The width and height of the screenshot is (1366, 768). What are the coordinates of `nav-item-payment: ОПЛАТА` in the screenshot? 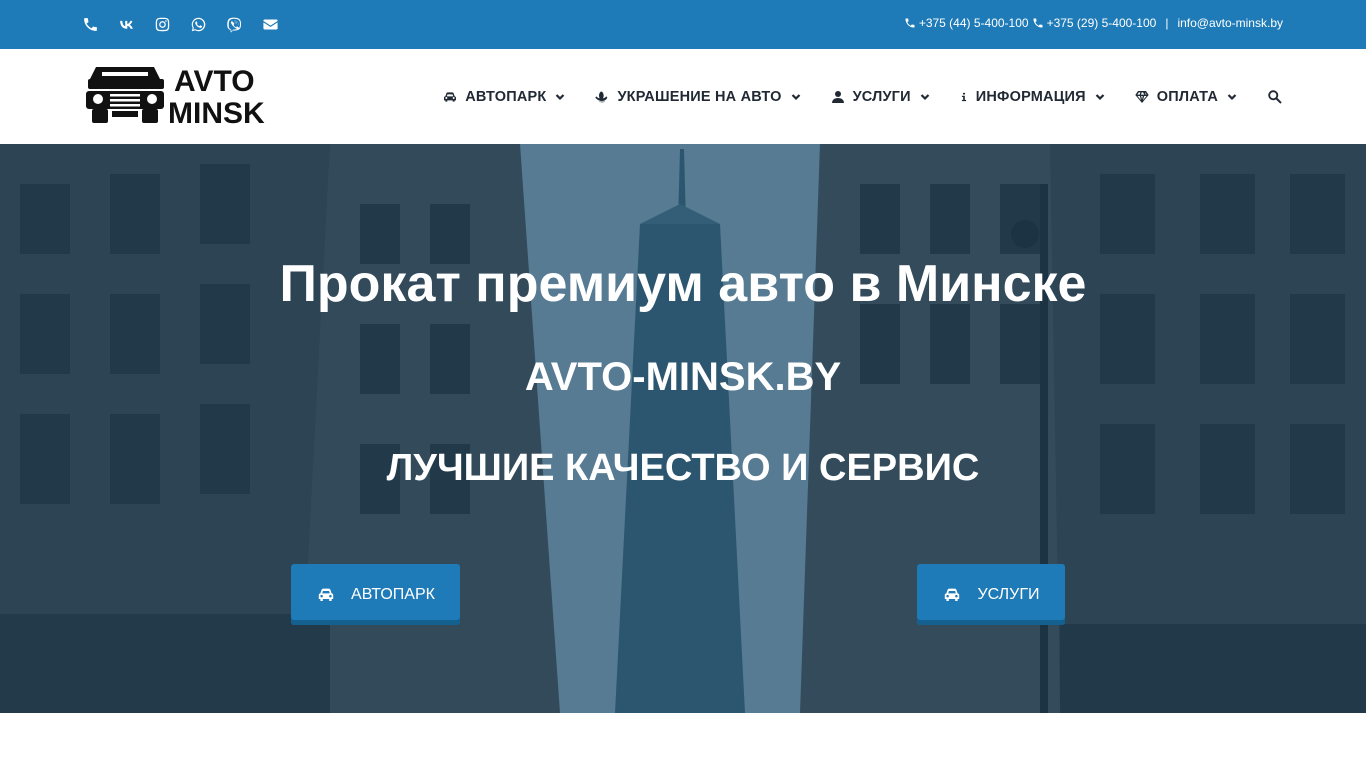 It's located at (1185, 97).